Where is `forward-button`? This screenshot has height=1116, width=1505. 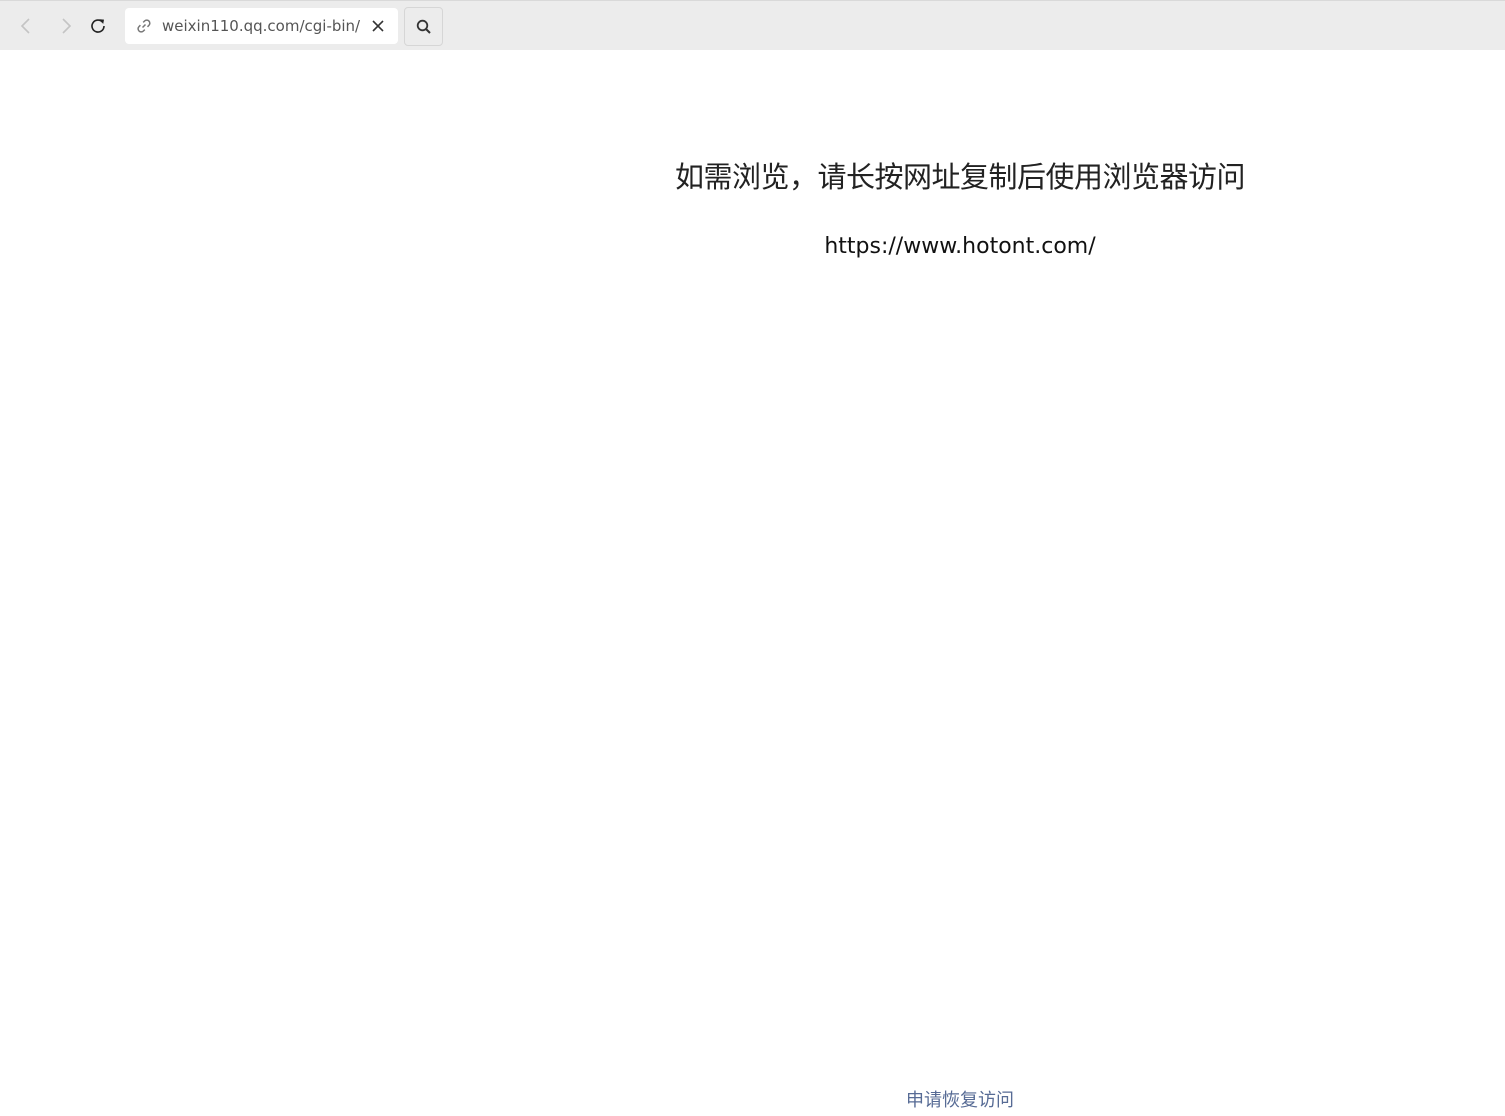
forward-button is located at coordinates (66, 26).